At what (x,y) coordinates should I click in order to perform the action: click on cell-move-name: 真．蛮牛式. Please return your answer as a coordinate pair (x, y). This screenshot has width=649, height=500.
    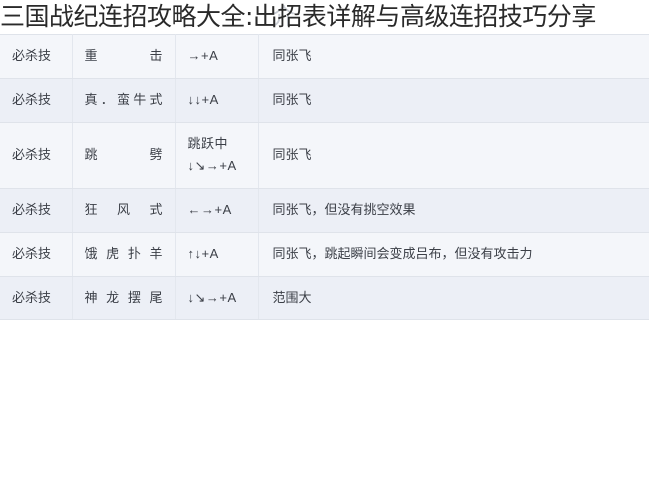
    Looking at the image, I should click on (124, 100).